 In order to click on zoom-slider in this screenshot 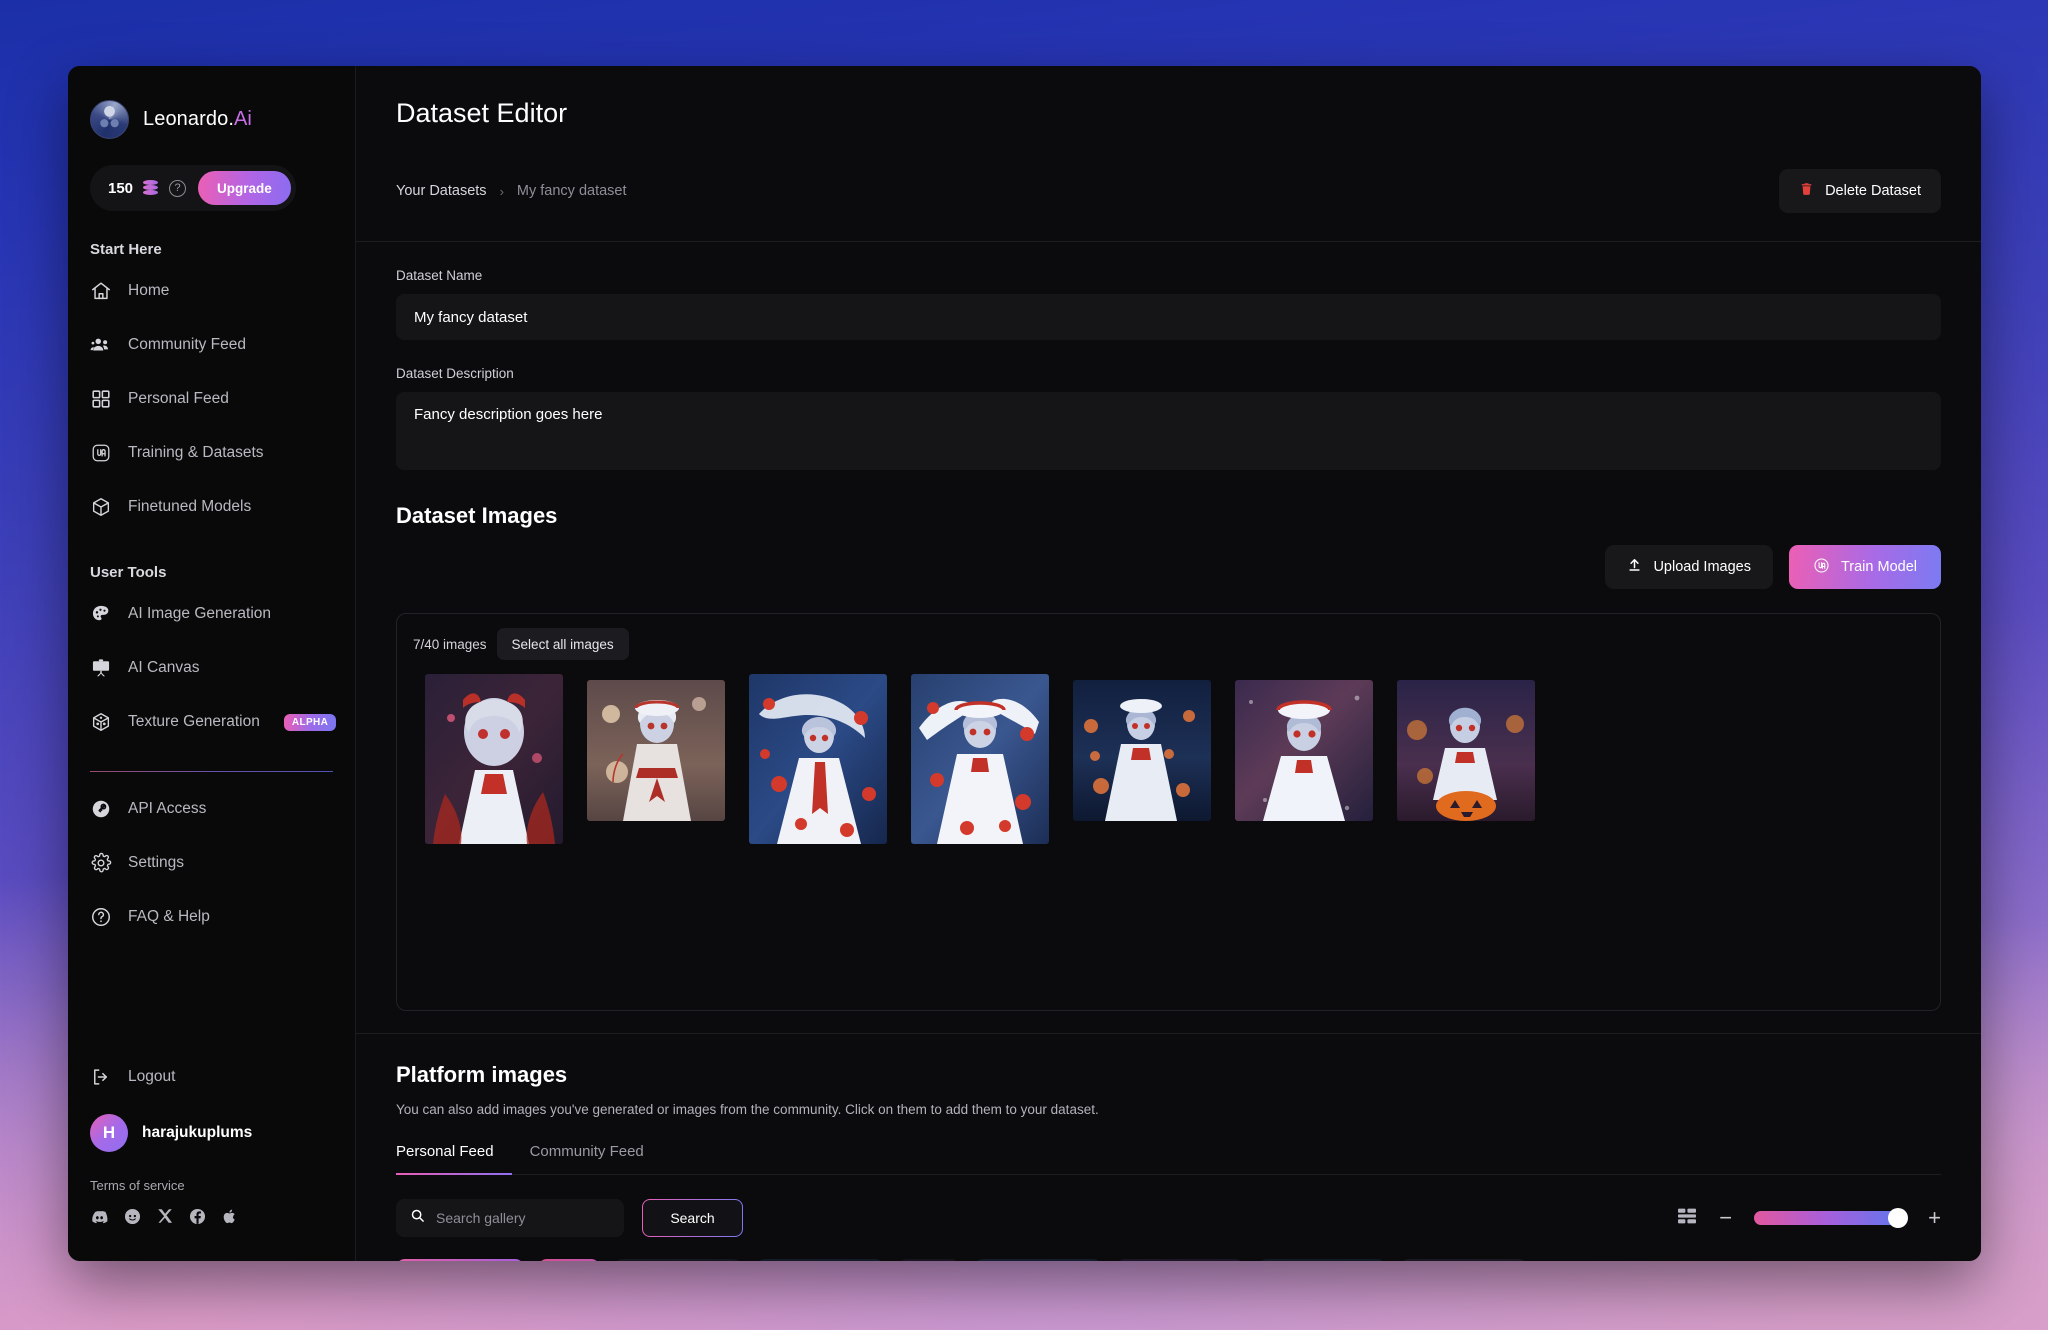, I will do `click(1831, 1218)`.